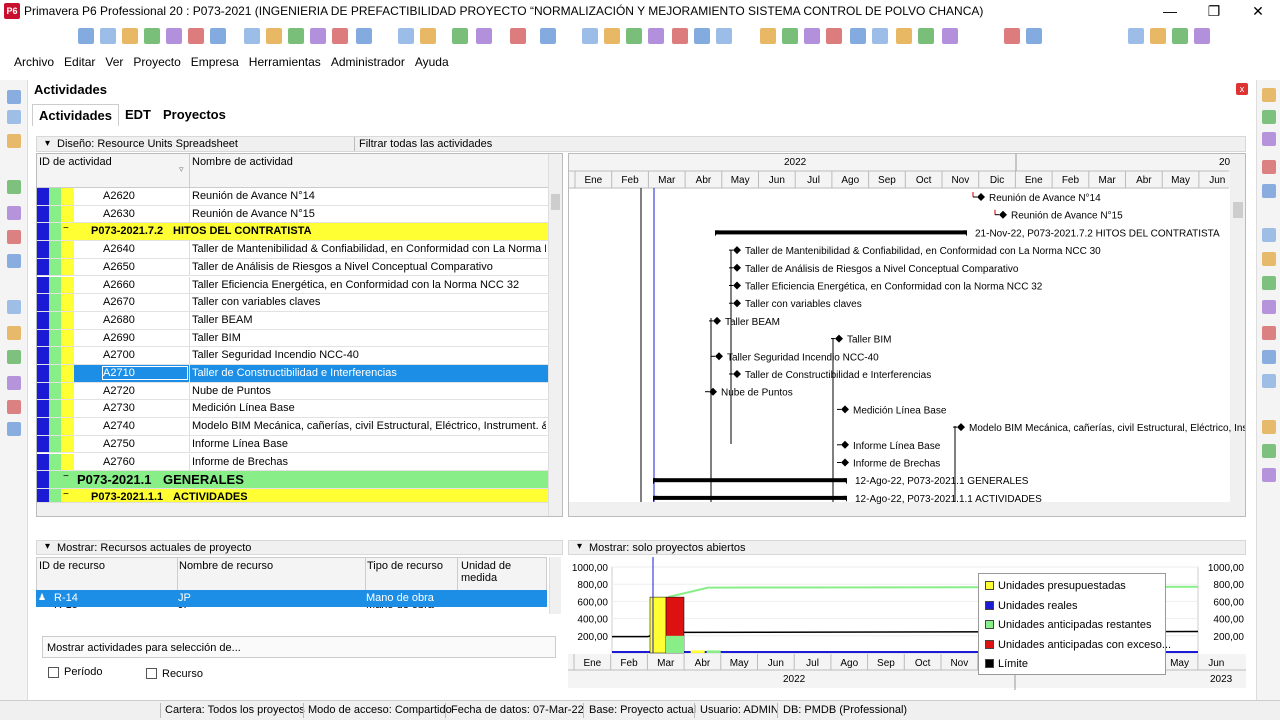 Image resolution: width=1280 pixels, height=720 pixels. What do you see at coordinates (425, 144) in the screenshot?
I see `filter-label: Filtrar todas las actividades` at bounding box center [425, 144].